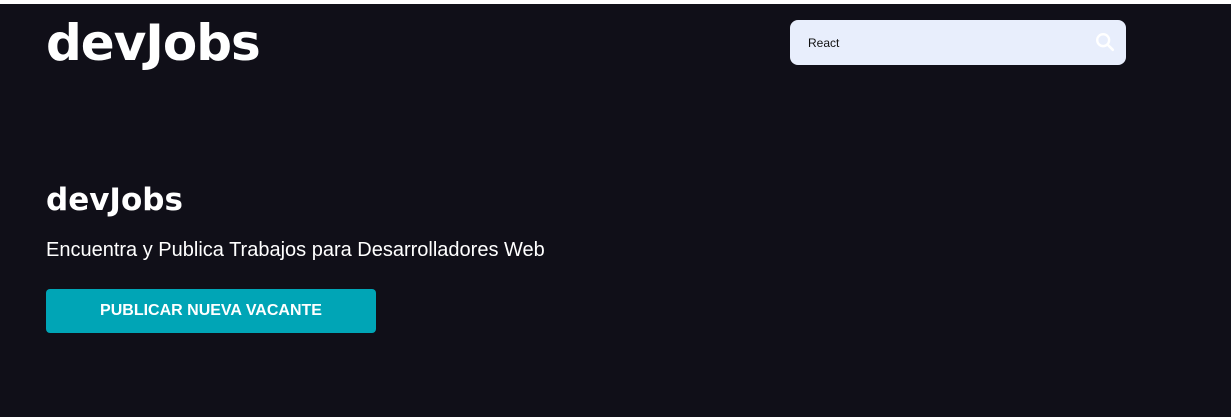 Image resolution: width=1231 pixels, height=417 pixels. What do you see at coordinates (935, 42) in the screenshot?
I see `search-input` at bounding box center [935, 42].